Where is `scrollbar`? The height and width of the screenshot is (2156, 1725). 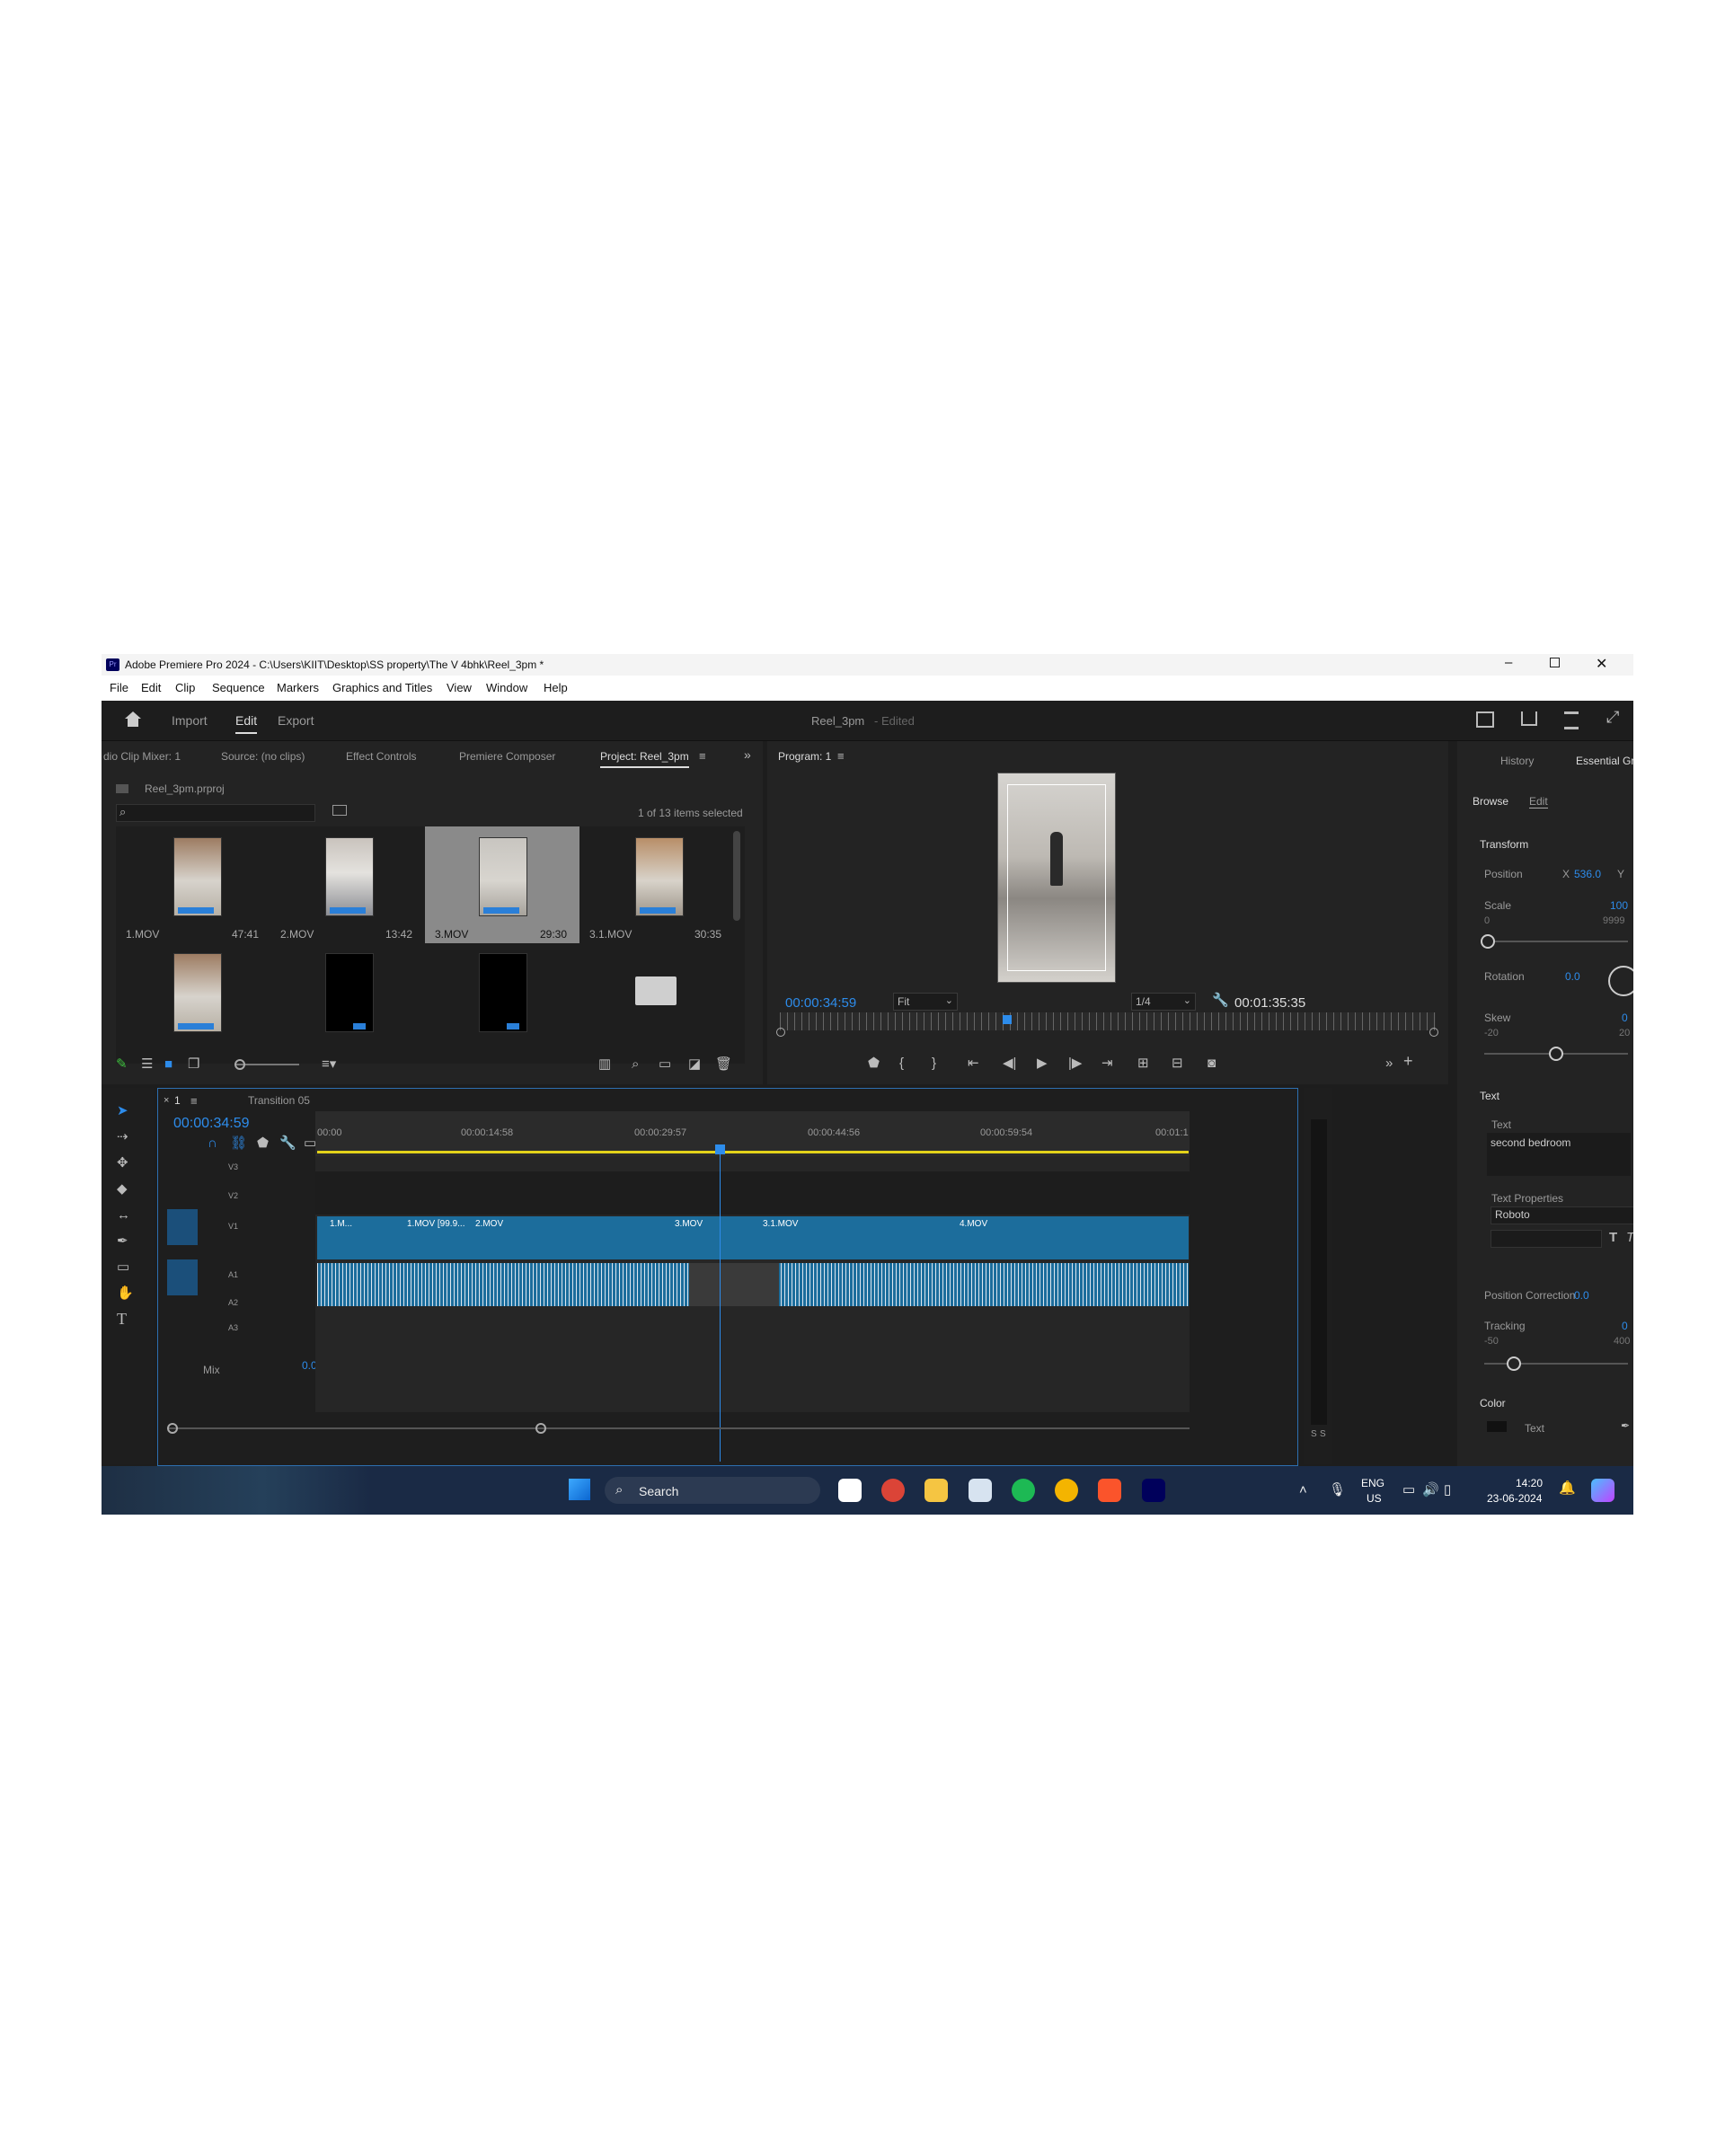 scrollbar is located at coordinates (736, 876).